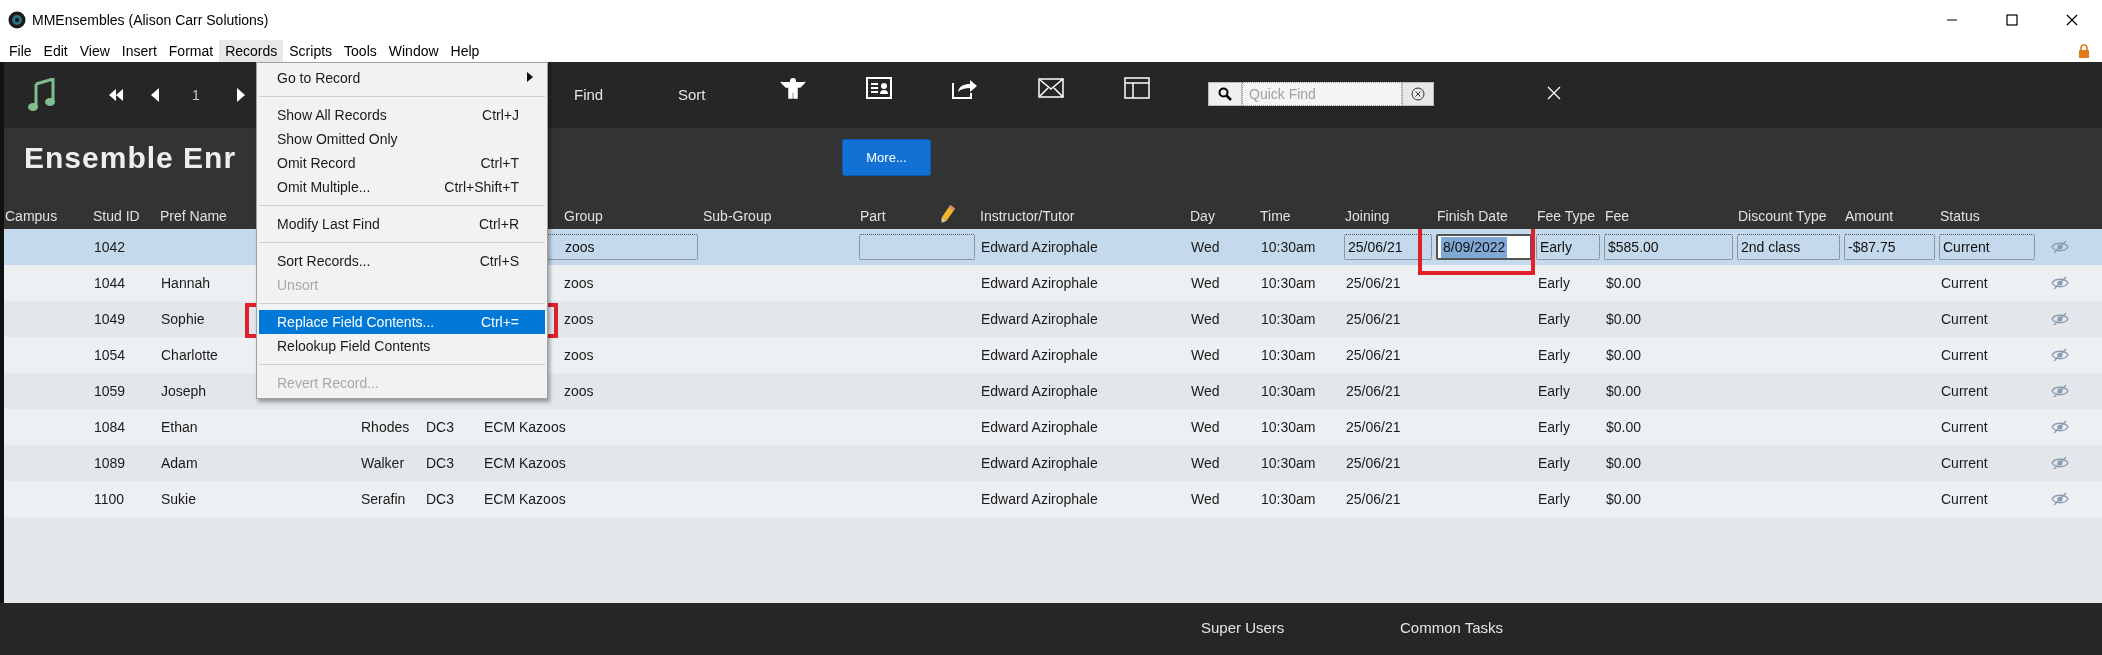 This screenshot has width=2102, height=655. I want to click on menu-item: Tools, so click(360, 51).